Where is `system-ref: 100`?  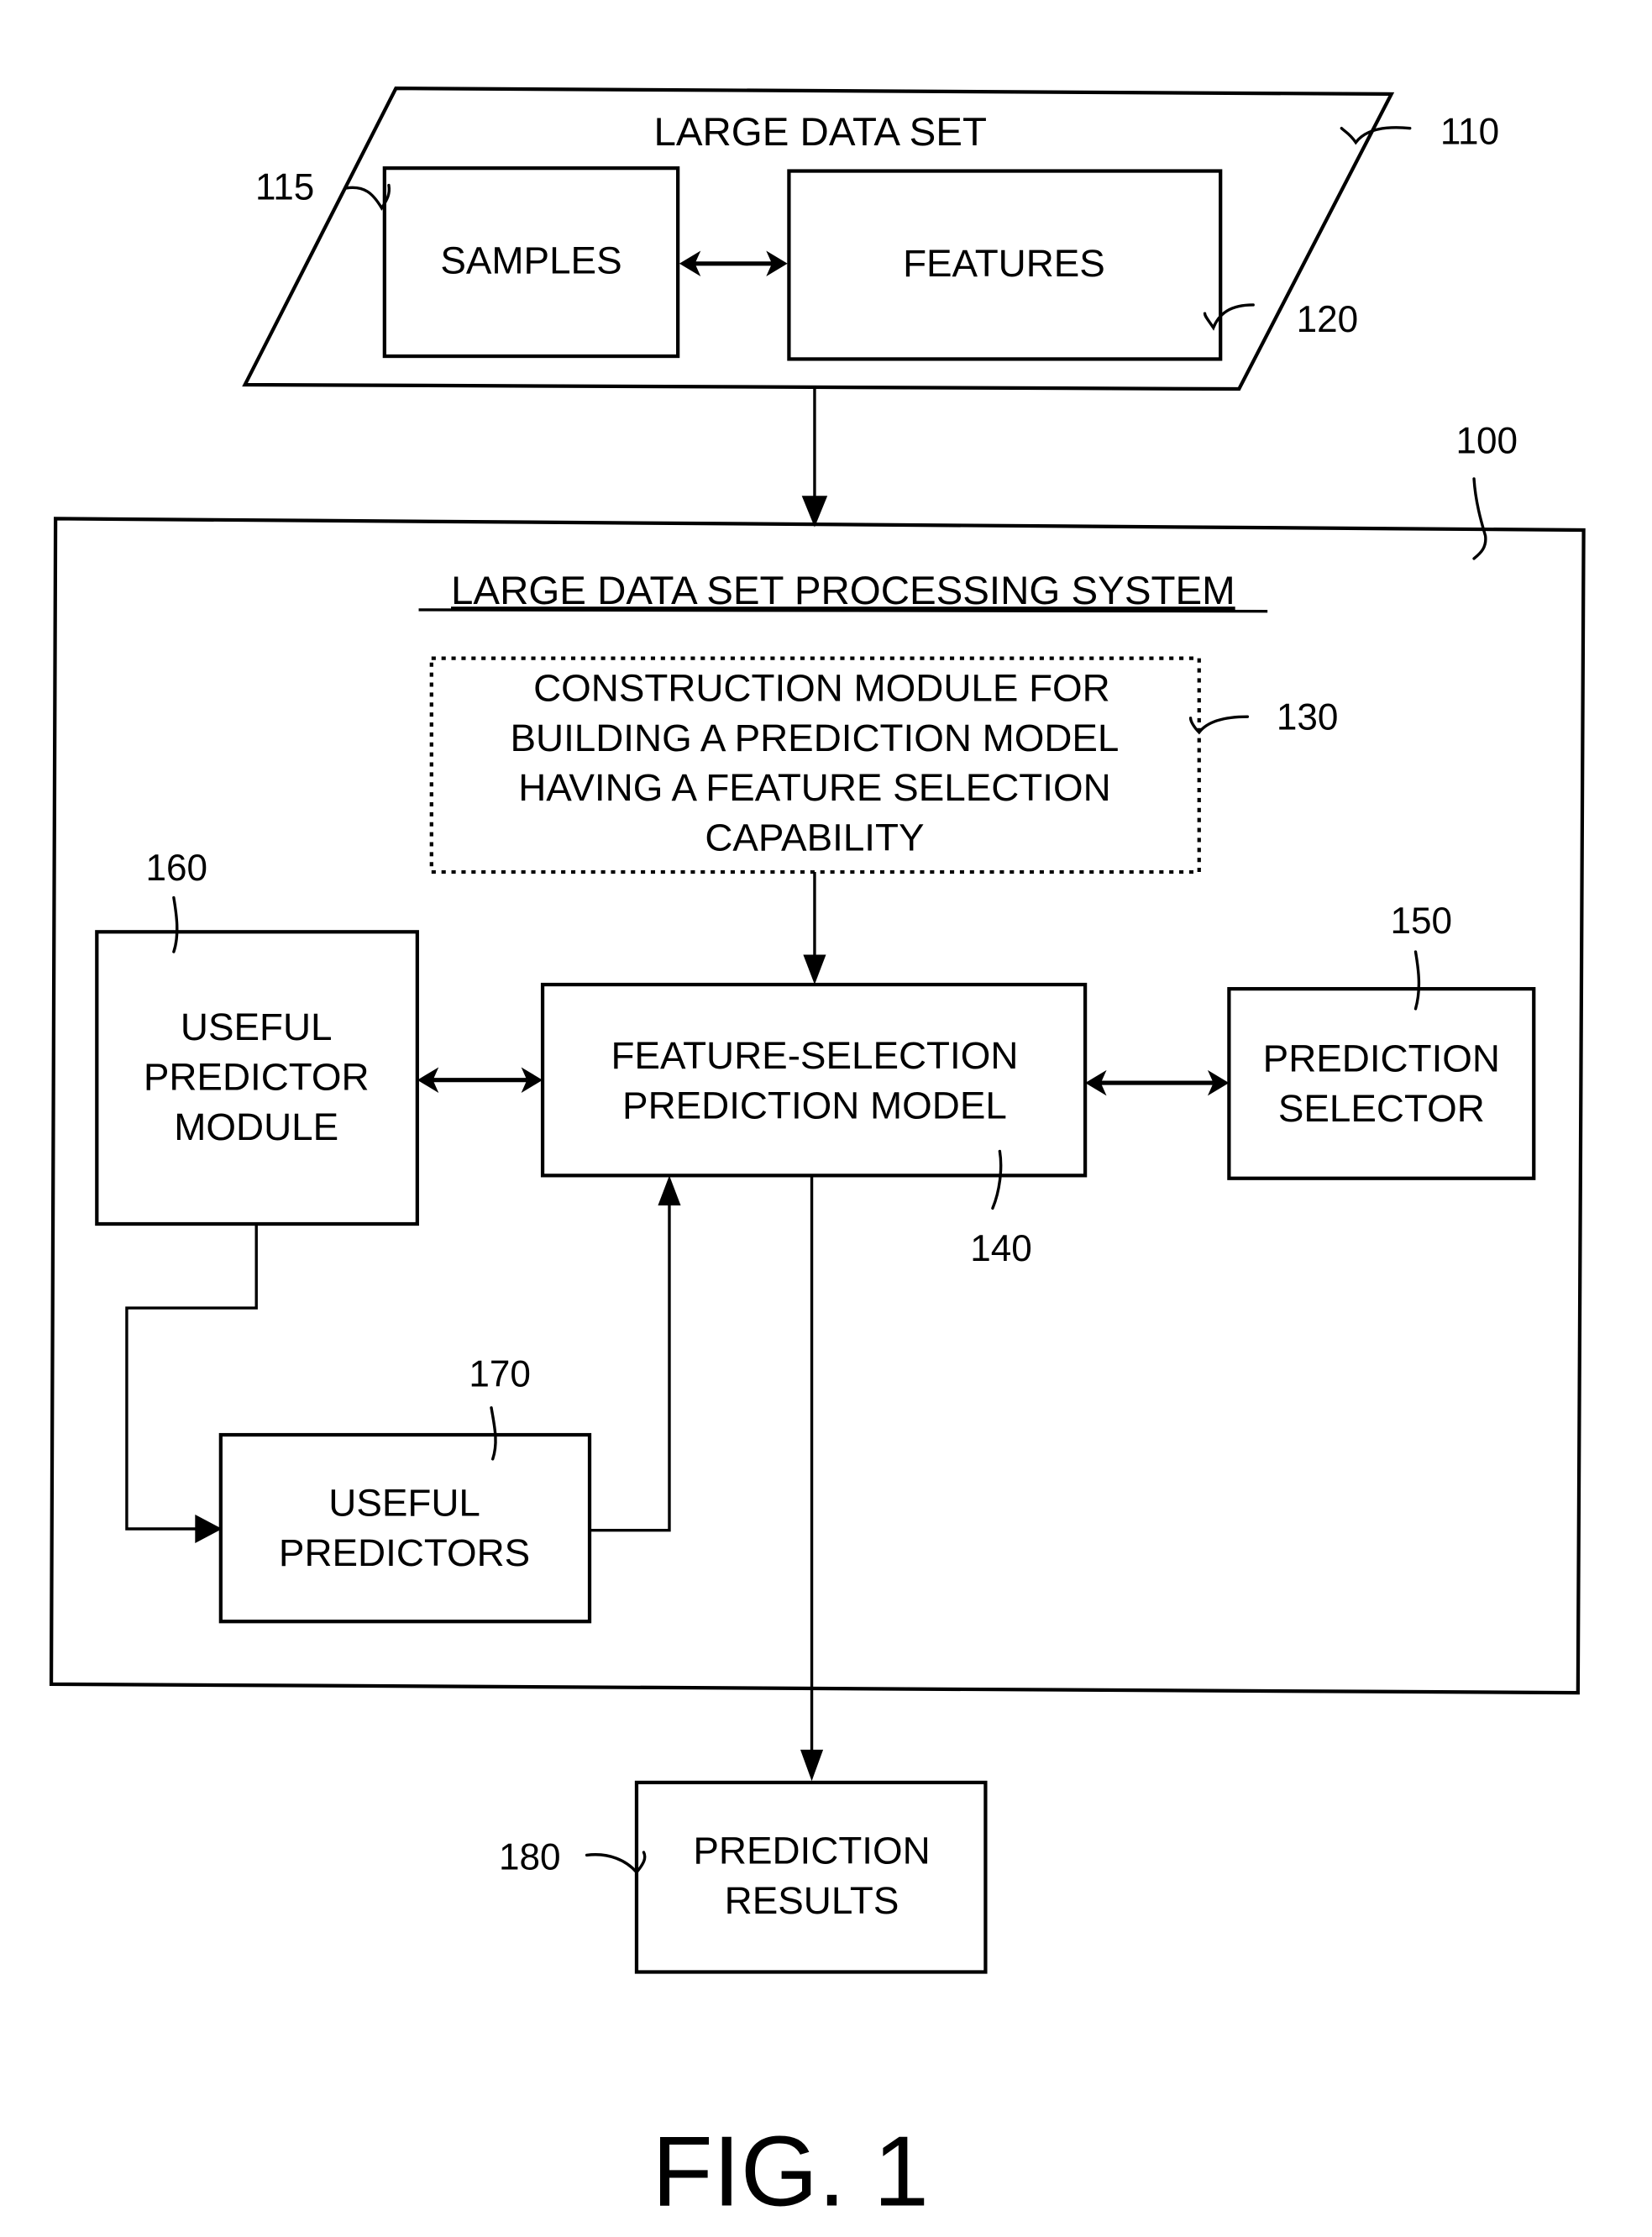
system-ref: 100 is located at coordinates (1487, 440).